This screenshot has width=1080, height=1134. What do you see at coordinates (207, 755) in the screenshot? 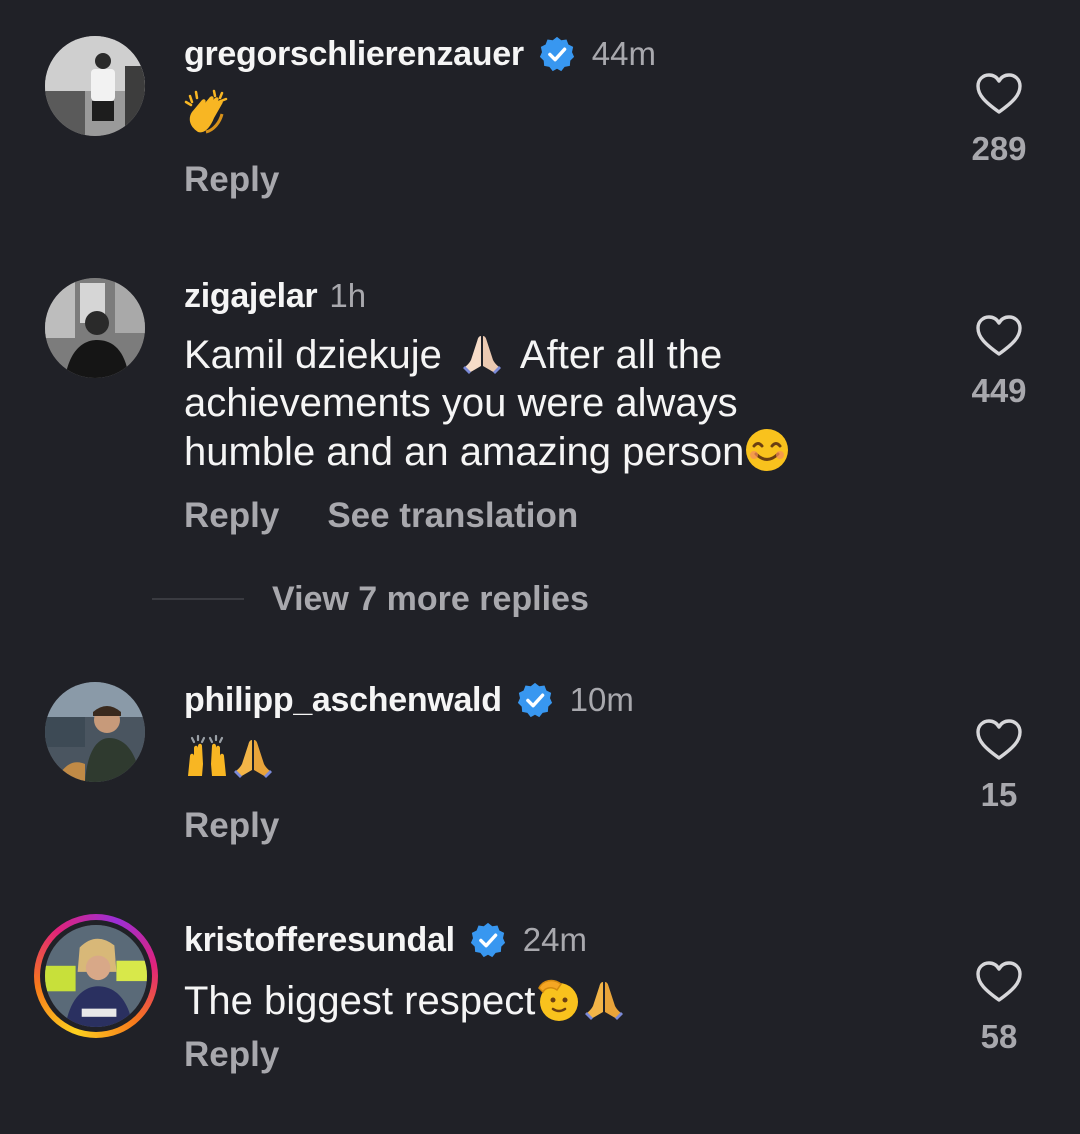
I see `raising-hands-icon` at bounding box center [207, 755].